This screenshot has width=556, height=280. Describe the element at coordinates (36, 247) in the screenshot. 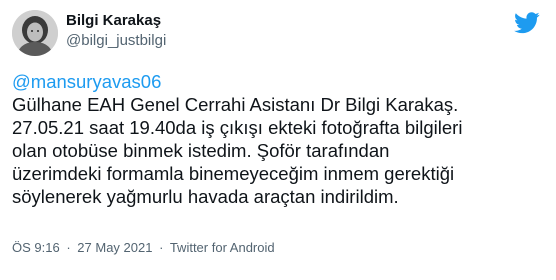

I see `tweet-time: ÖS 9:16` at that location.